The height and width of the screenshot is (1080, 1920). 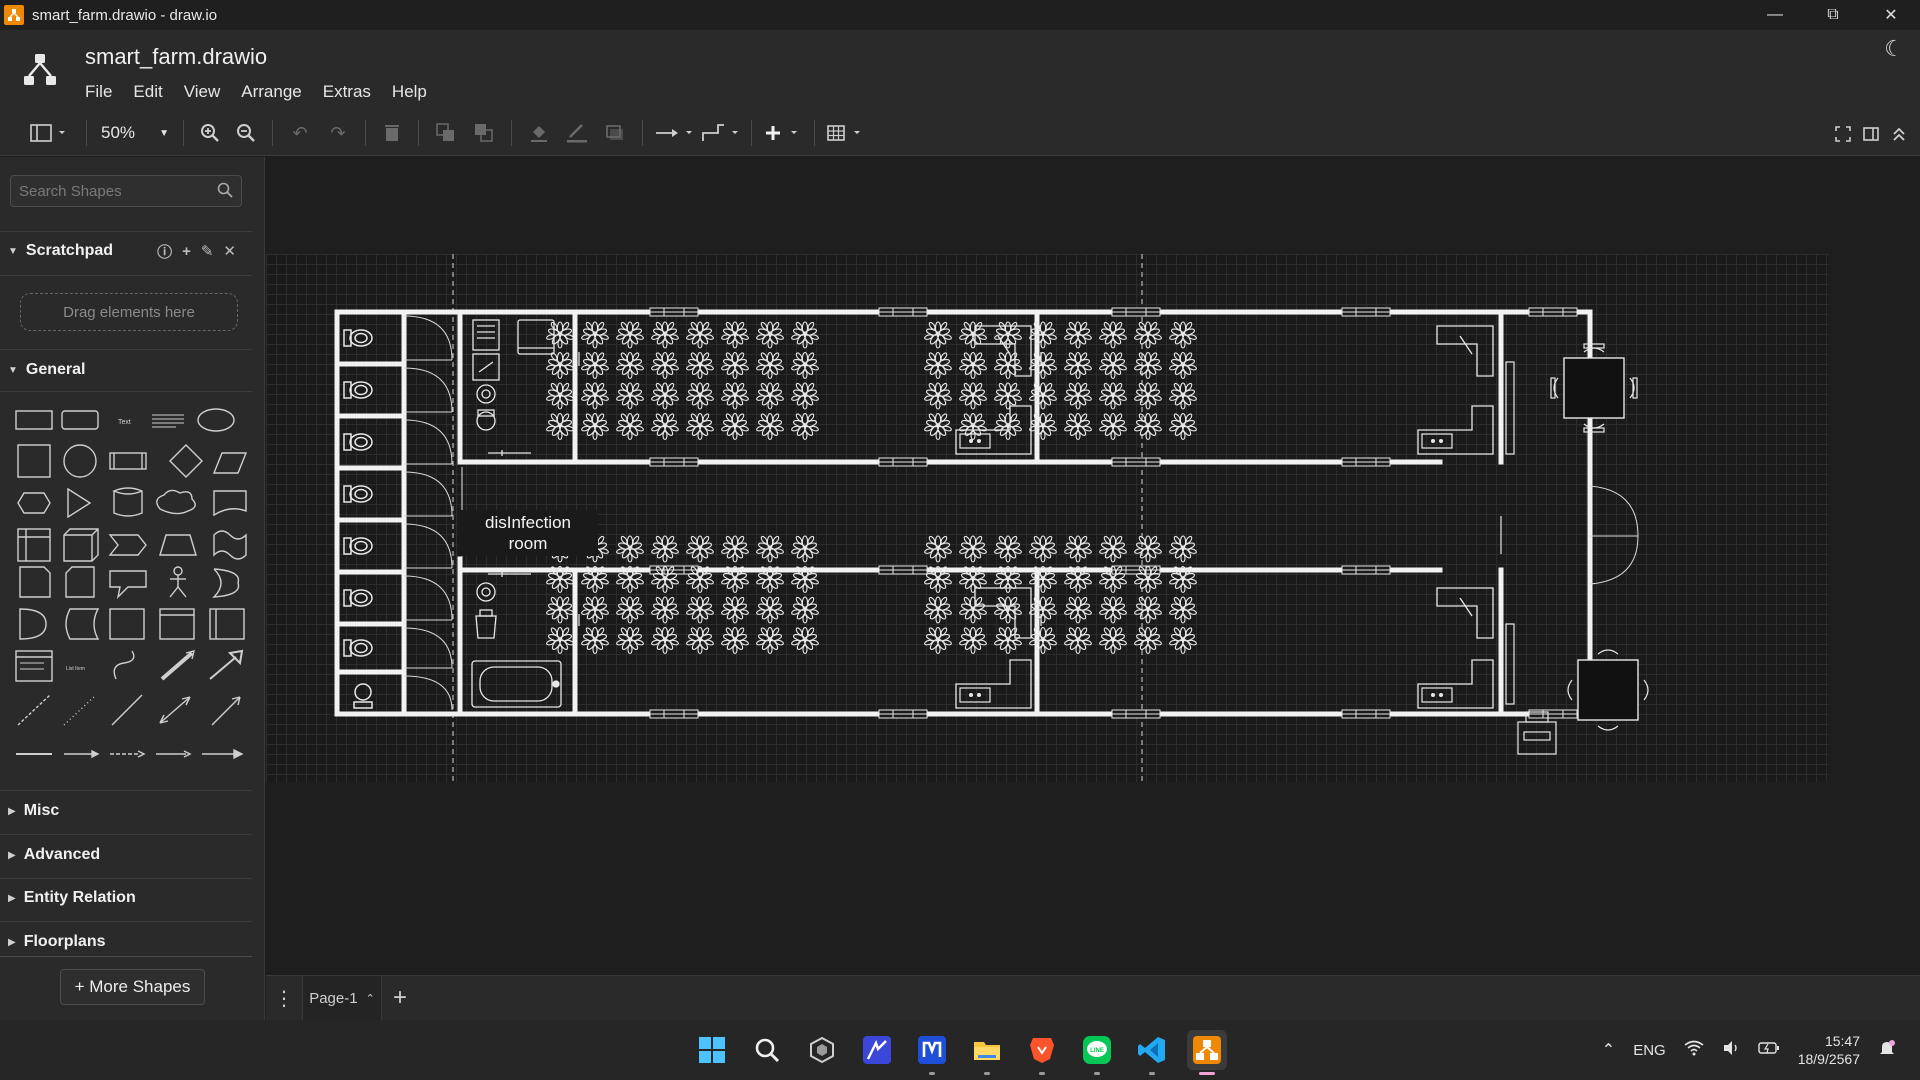 What do you see at coordinates (822, 1050) in the screenshot?
I see `ai-app-icon` at bounding box center [822, 1050].